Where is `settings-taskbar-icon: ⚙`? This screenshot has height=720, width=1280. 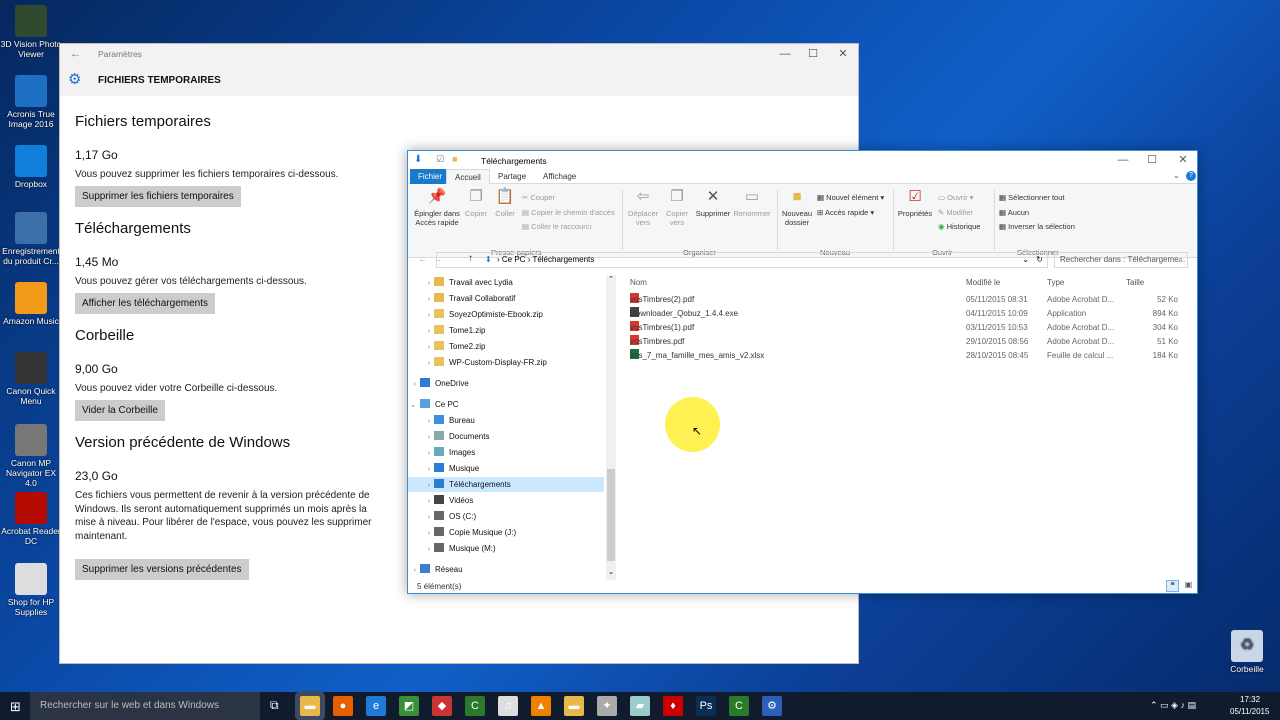
settings-taskbar-icon: ⚙ is located at coordinates (772, 706).